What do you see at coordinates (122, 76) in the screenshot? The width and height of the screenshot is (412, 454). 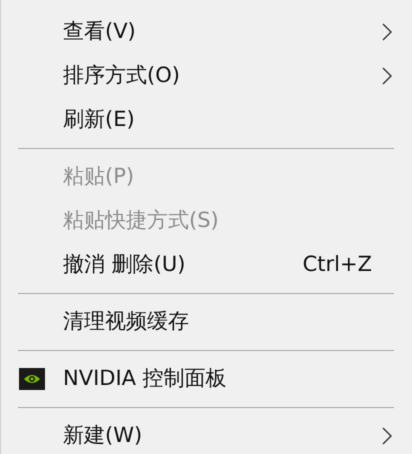 I see `item-label: 排序方式(O)` at bounding box center [122, 76].